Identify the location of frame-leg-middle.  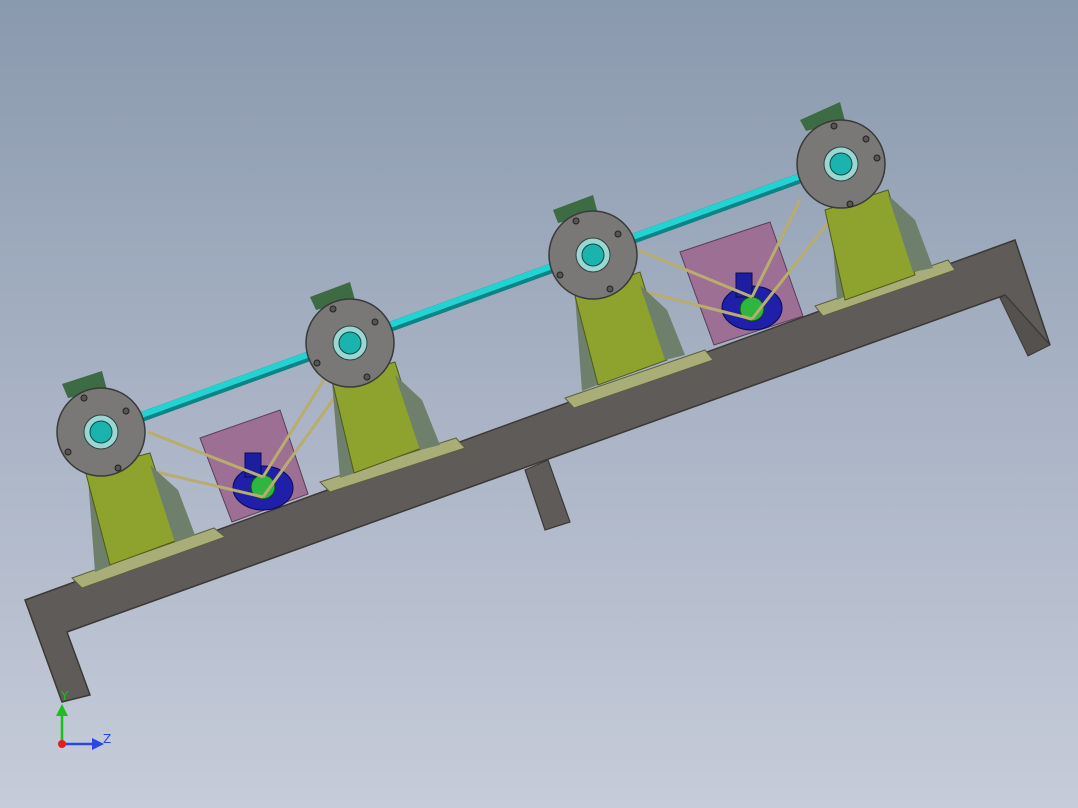
(547, 495).